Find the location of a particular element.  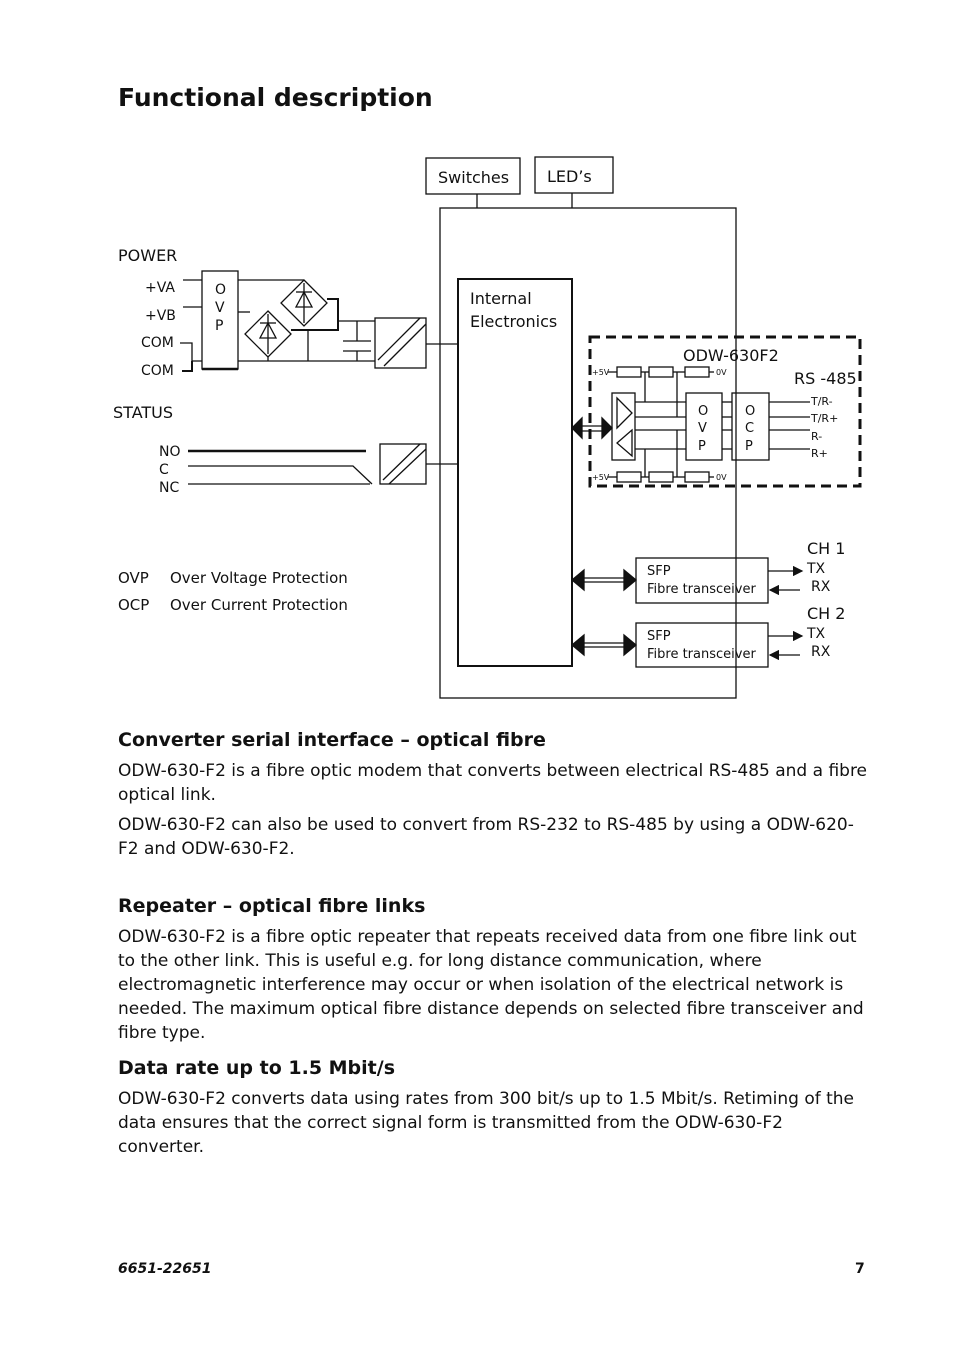

ch1-rx: RX is located at coordinates (821, 587).